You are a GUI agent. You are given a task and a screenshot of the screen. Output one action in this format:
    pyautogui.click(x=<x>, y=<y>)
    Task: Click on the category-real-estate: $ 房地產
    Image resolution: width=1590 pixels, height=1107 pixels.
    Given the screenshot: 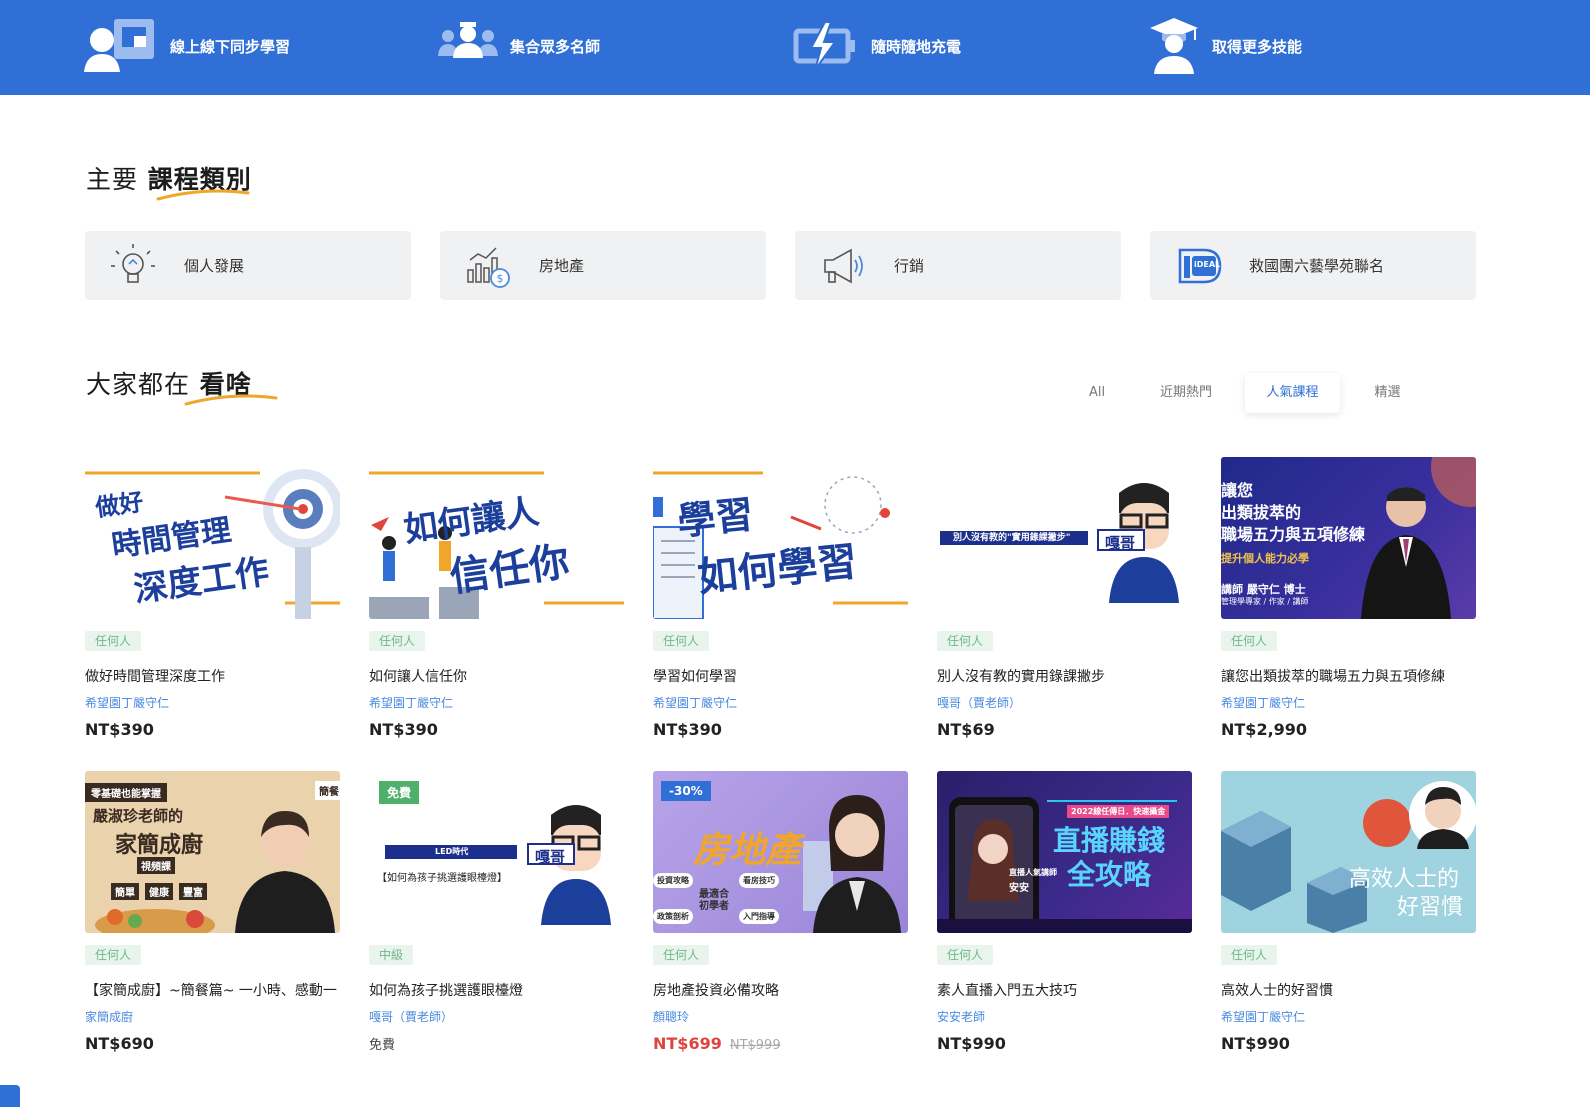 What is the action you would take?
    pyautogui.click(x=603, y=265)
    